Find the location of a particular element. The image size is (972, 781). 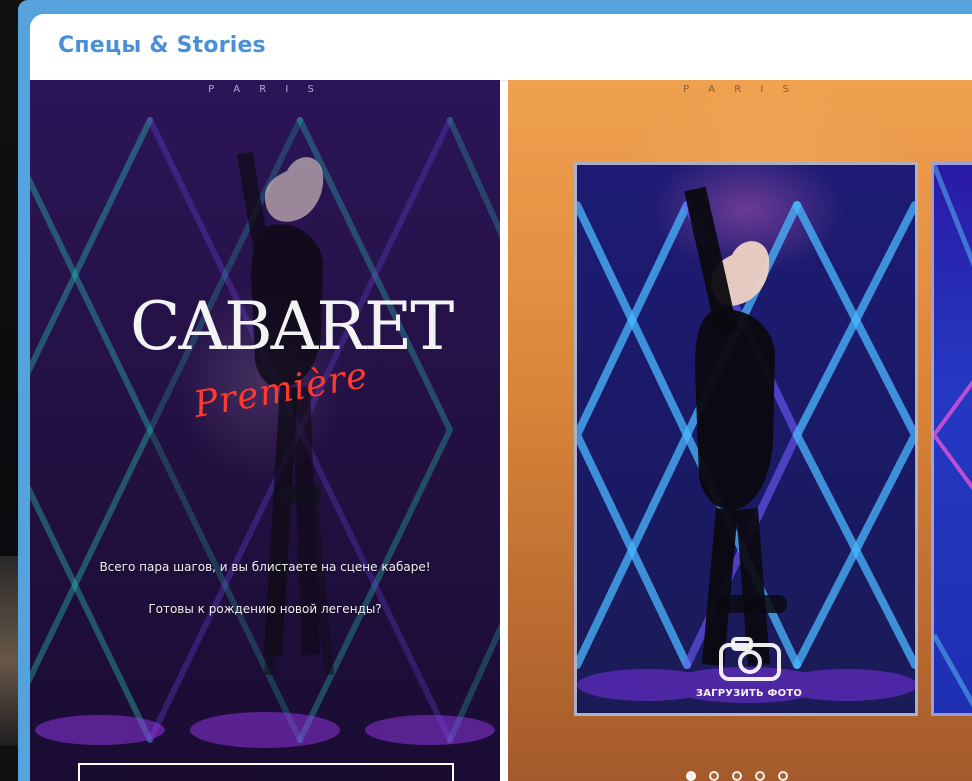

camera-icon is located at coordinates (750, 659).